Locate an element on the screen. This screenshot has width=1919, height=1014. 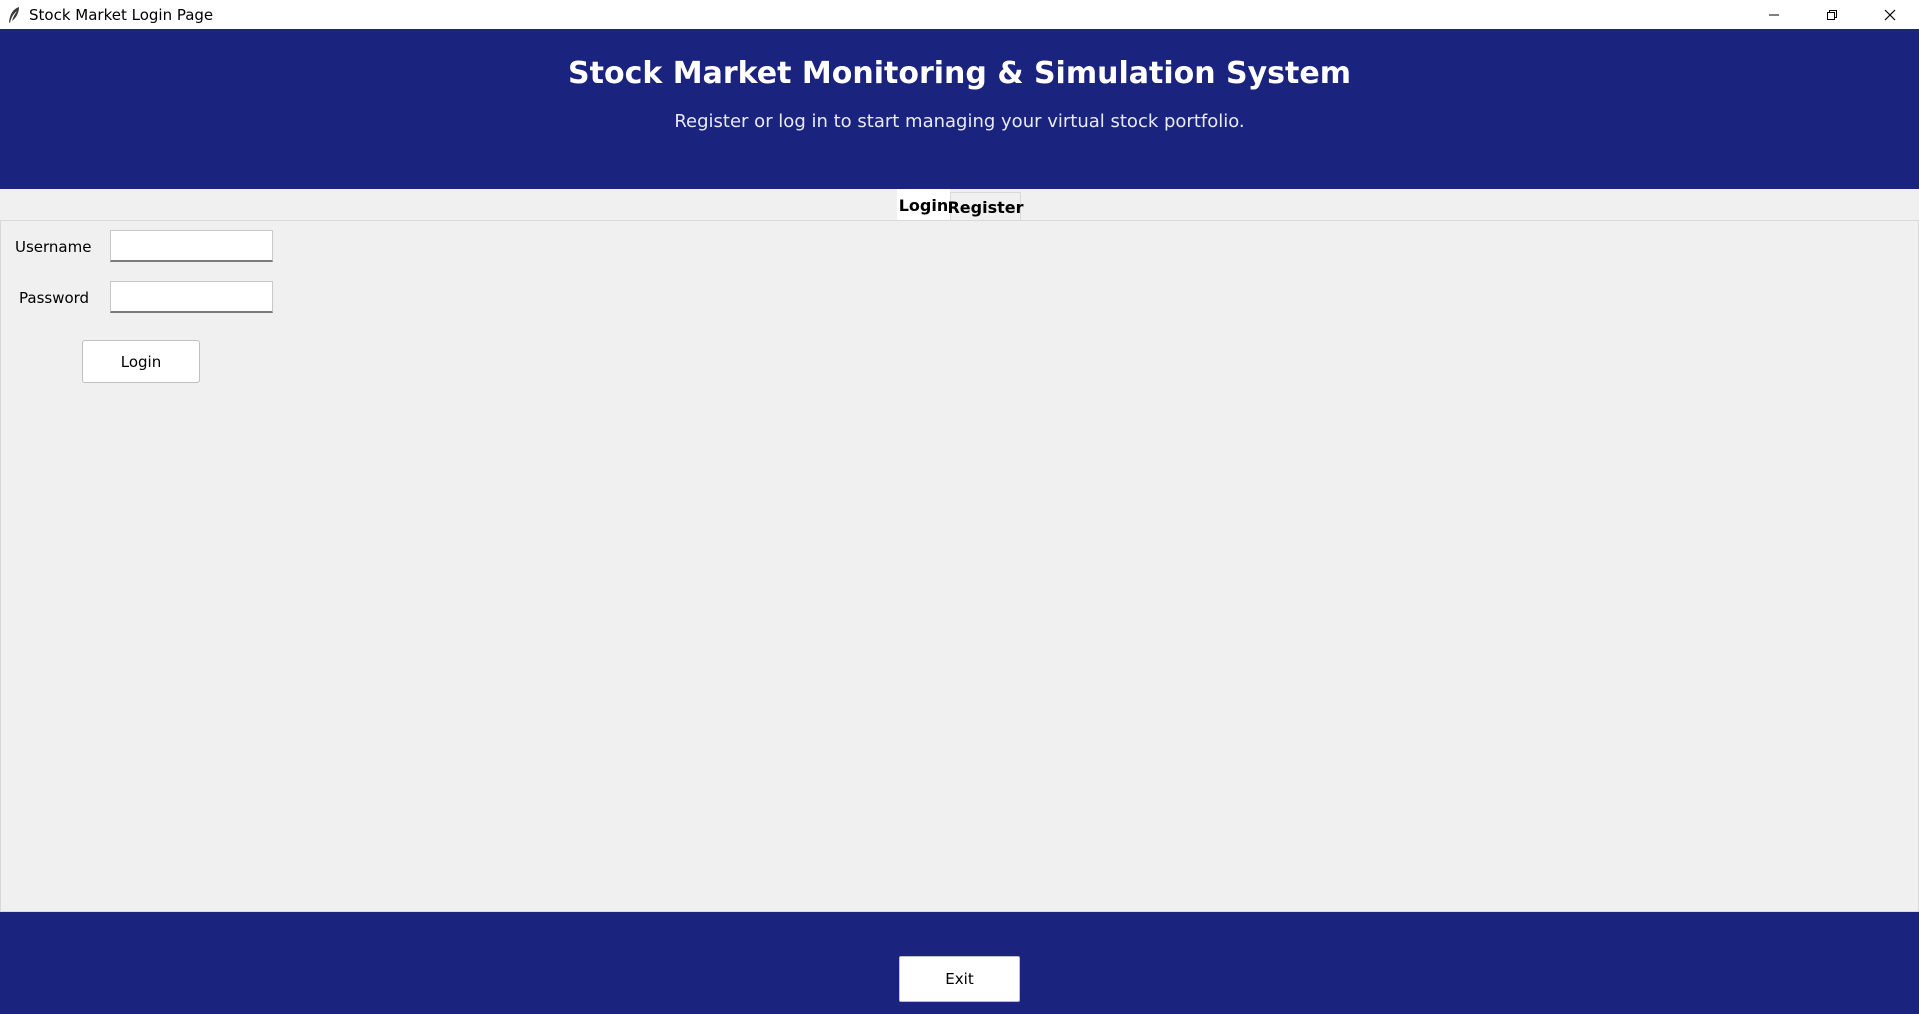
tab-bar: Login Register is located at coordinates (959, 205).